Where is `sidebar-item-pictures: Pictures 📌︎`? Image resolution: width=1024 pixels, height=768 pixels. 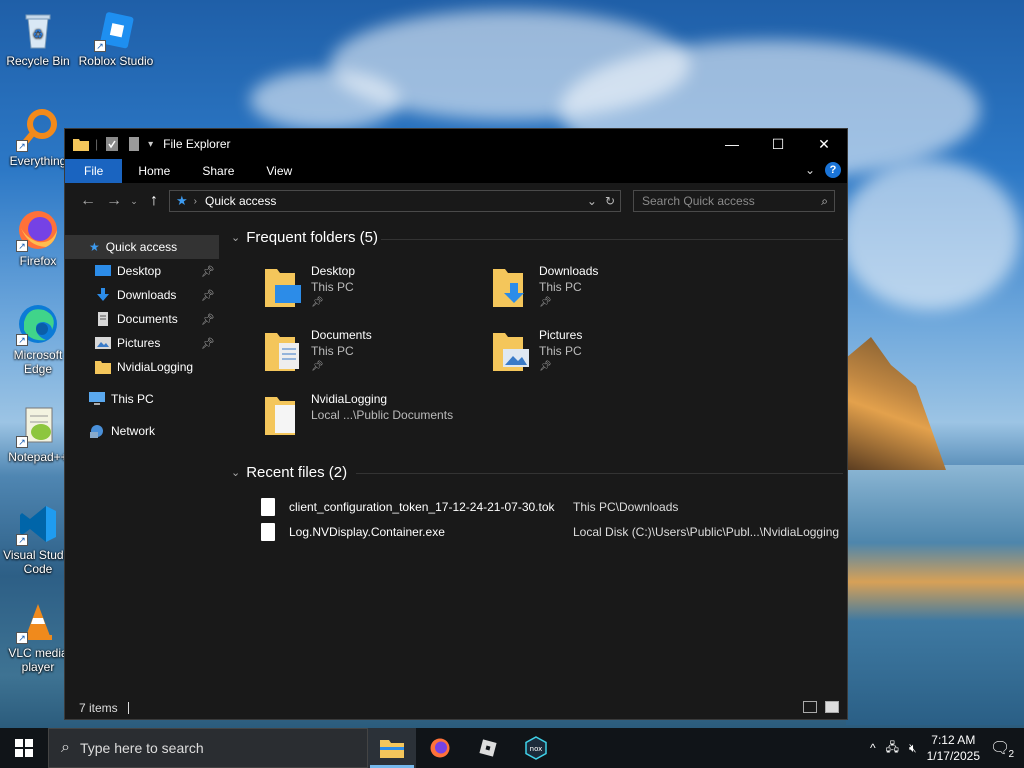 sidebar-item-pictures: Pictures 📌︎ is located at coordinates (143, 343).